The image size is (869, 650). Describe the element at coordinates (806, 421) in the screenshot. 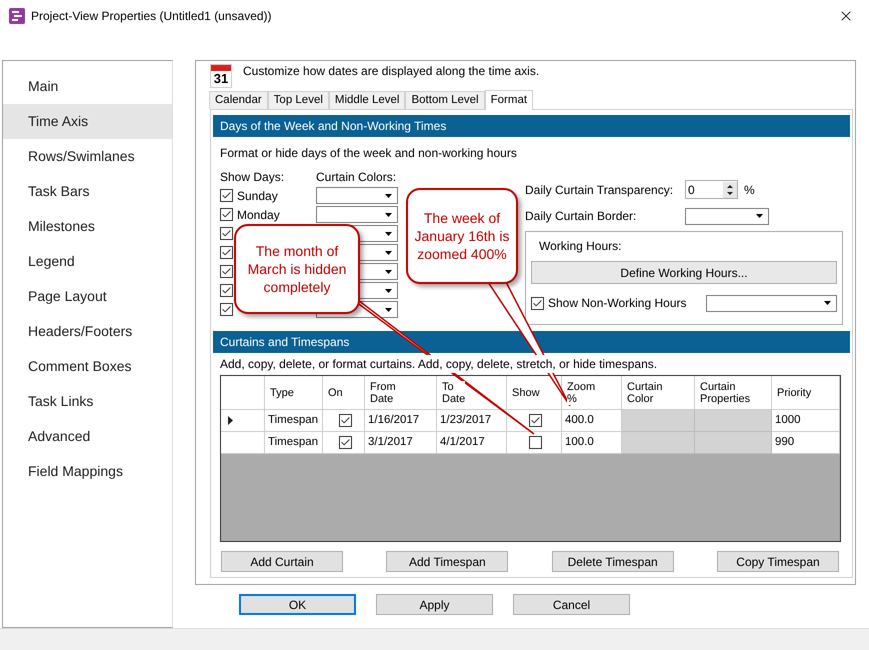

I see `table-cell: 1000` at that location.